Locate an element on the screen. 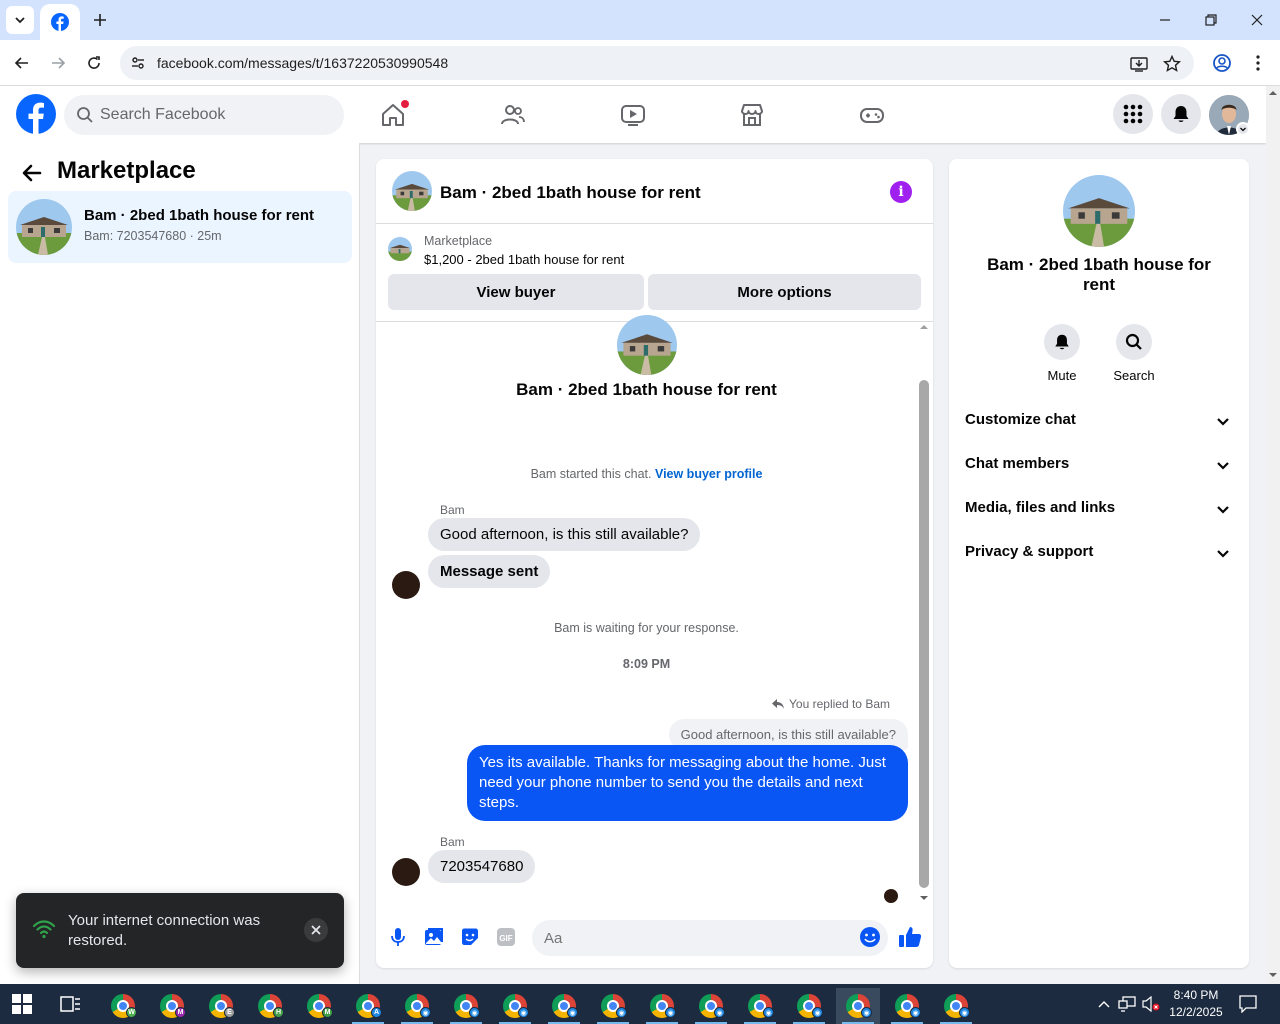 The image size is (1280, 1024). privacy-support-row: Privacy & support is located at coordinates (1099, 553).